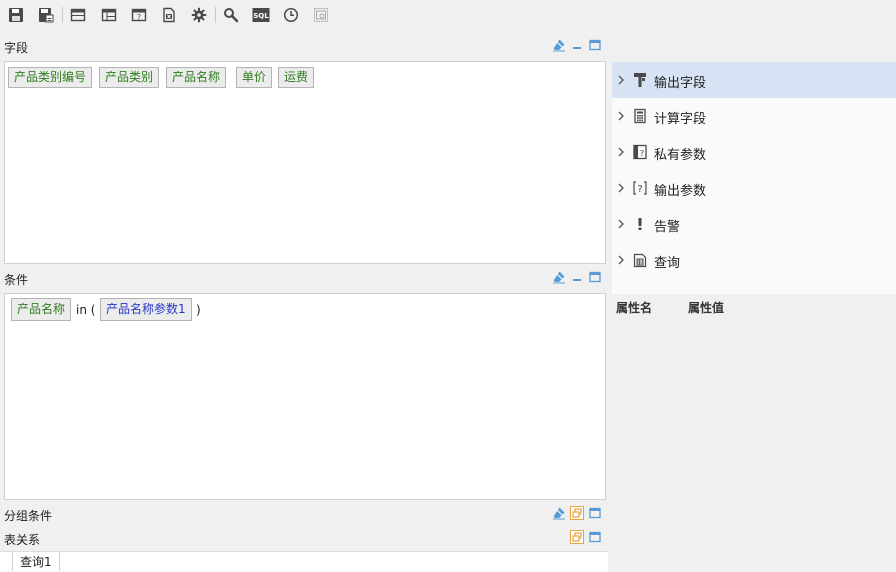 Image resolution: width=896 pixels, height=572 pixels. Describe the element at coordinates (754, 152) in the screenshot. I see `tree-item-private-params: ? 私有参数` at that location.